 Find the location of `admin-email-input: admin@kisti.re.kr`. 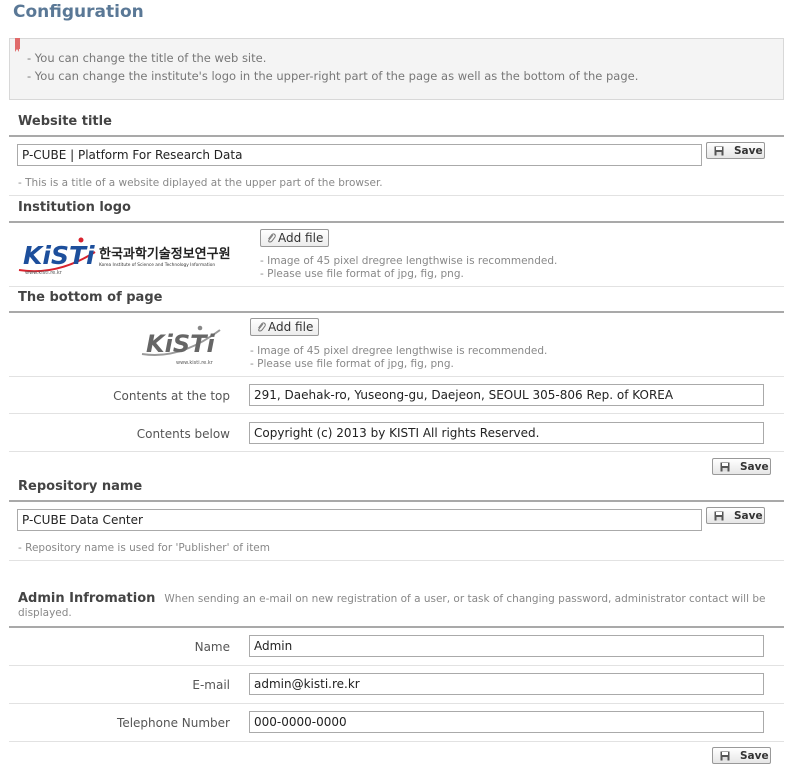

admin-email-input: admin@kisti.re.kr is located at coordinates (506, 684).